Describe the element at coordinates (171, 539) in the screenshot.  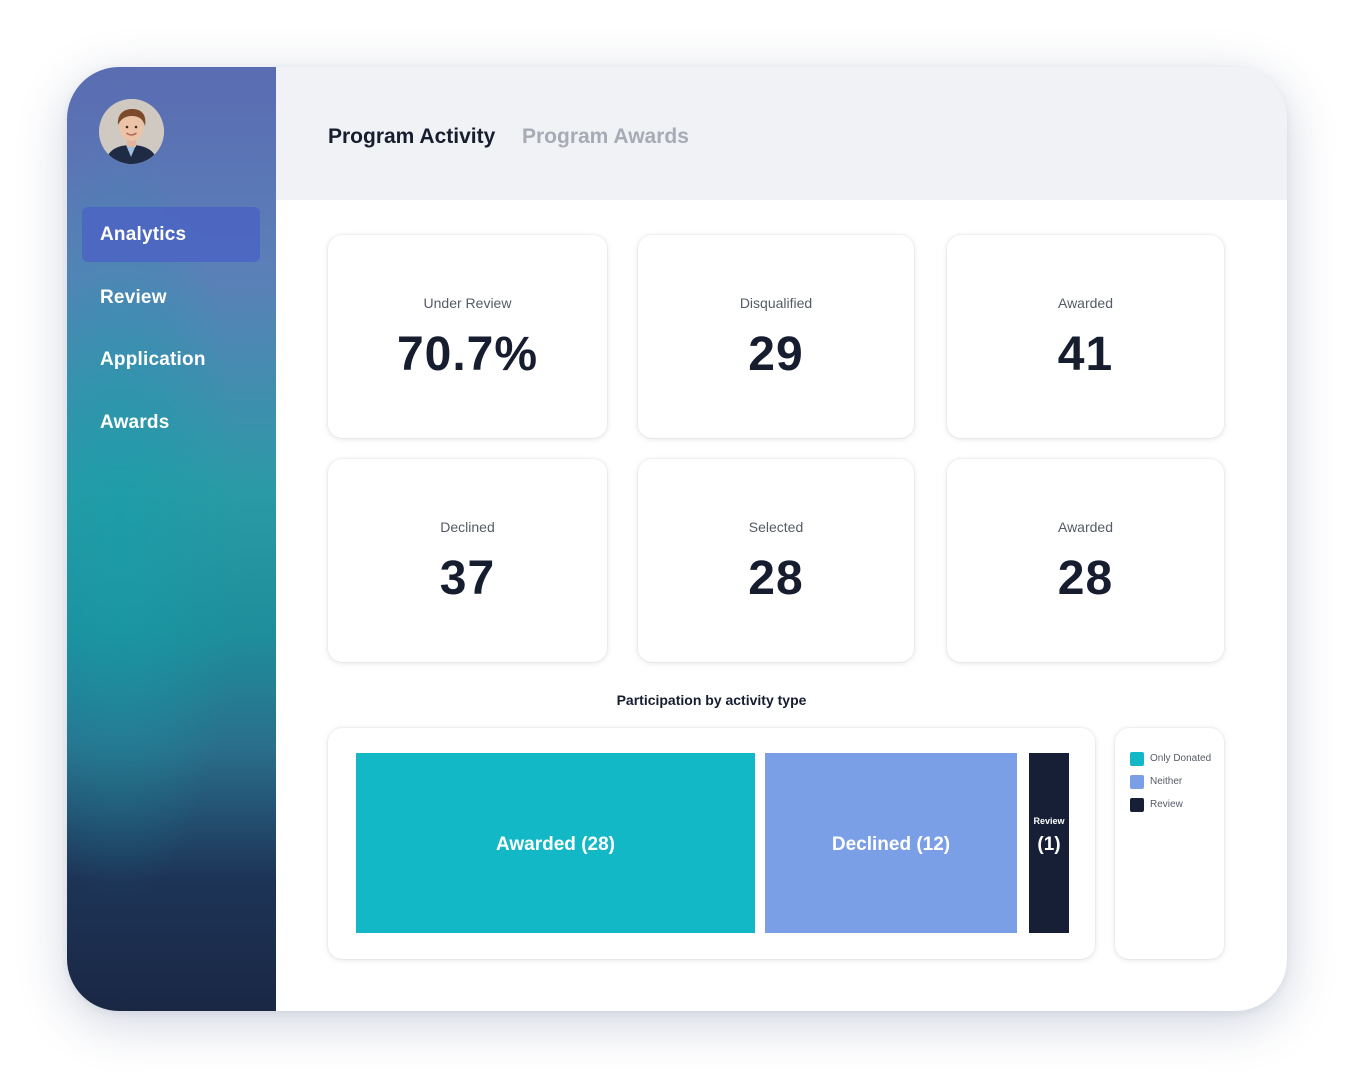
I see `sidebar: Analytics Review Application Awards` at that location.